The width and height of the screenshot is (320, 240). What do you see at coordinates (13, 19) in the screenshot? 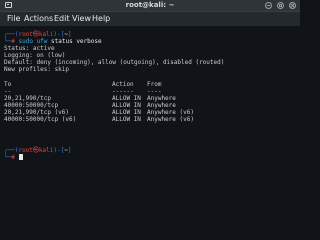
I see `menu-file: File` at bounding box center [13, 19].